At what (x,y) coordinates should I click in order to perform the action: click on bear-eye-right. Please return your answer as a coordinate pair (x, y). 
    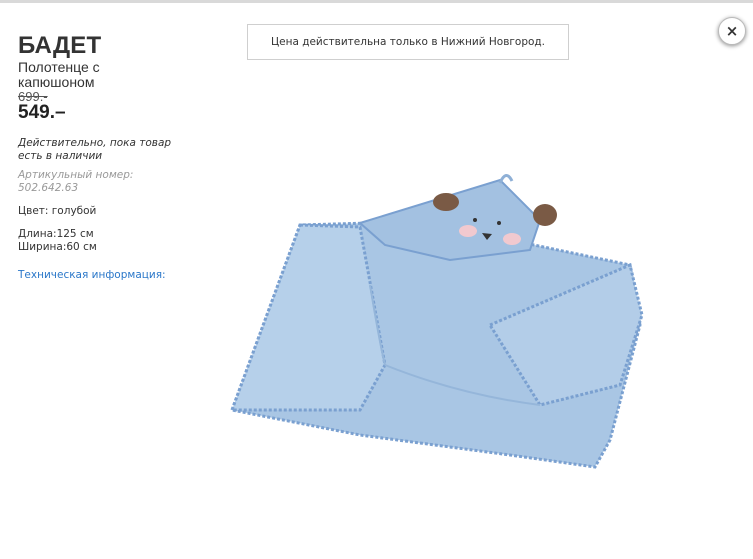
    Looking at the image, I should click on (499, 223).